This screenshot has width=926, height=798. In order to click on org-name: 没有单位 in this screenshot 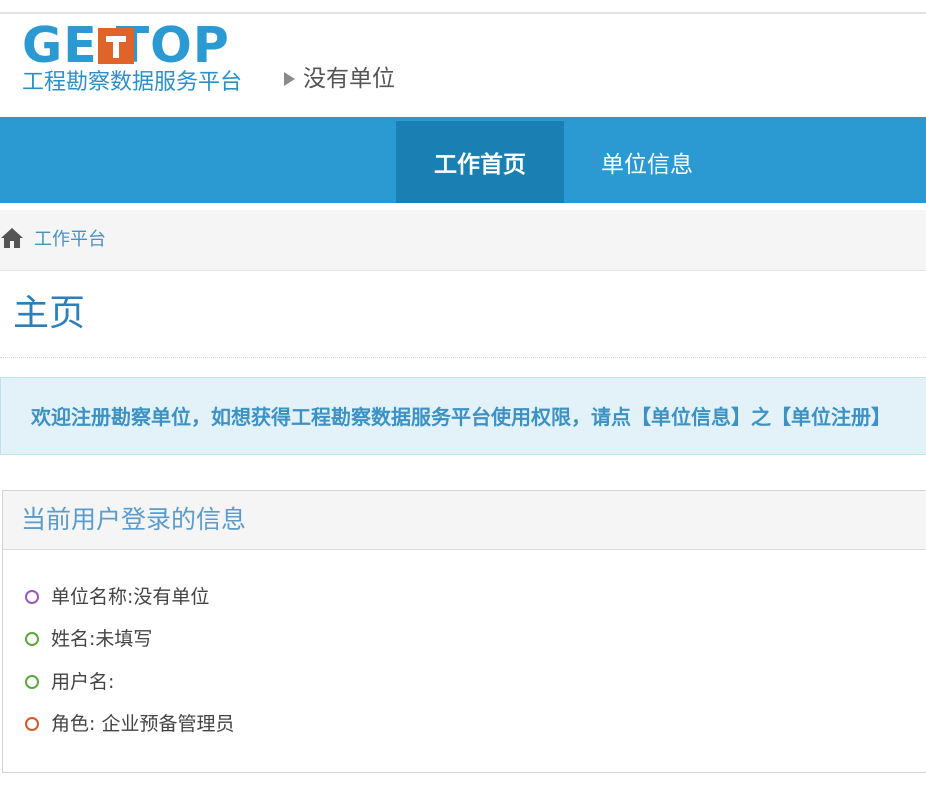, I will do `click(349, 79)`.